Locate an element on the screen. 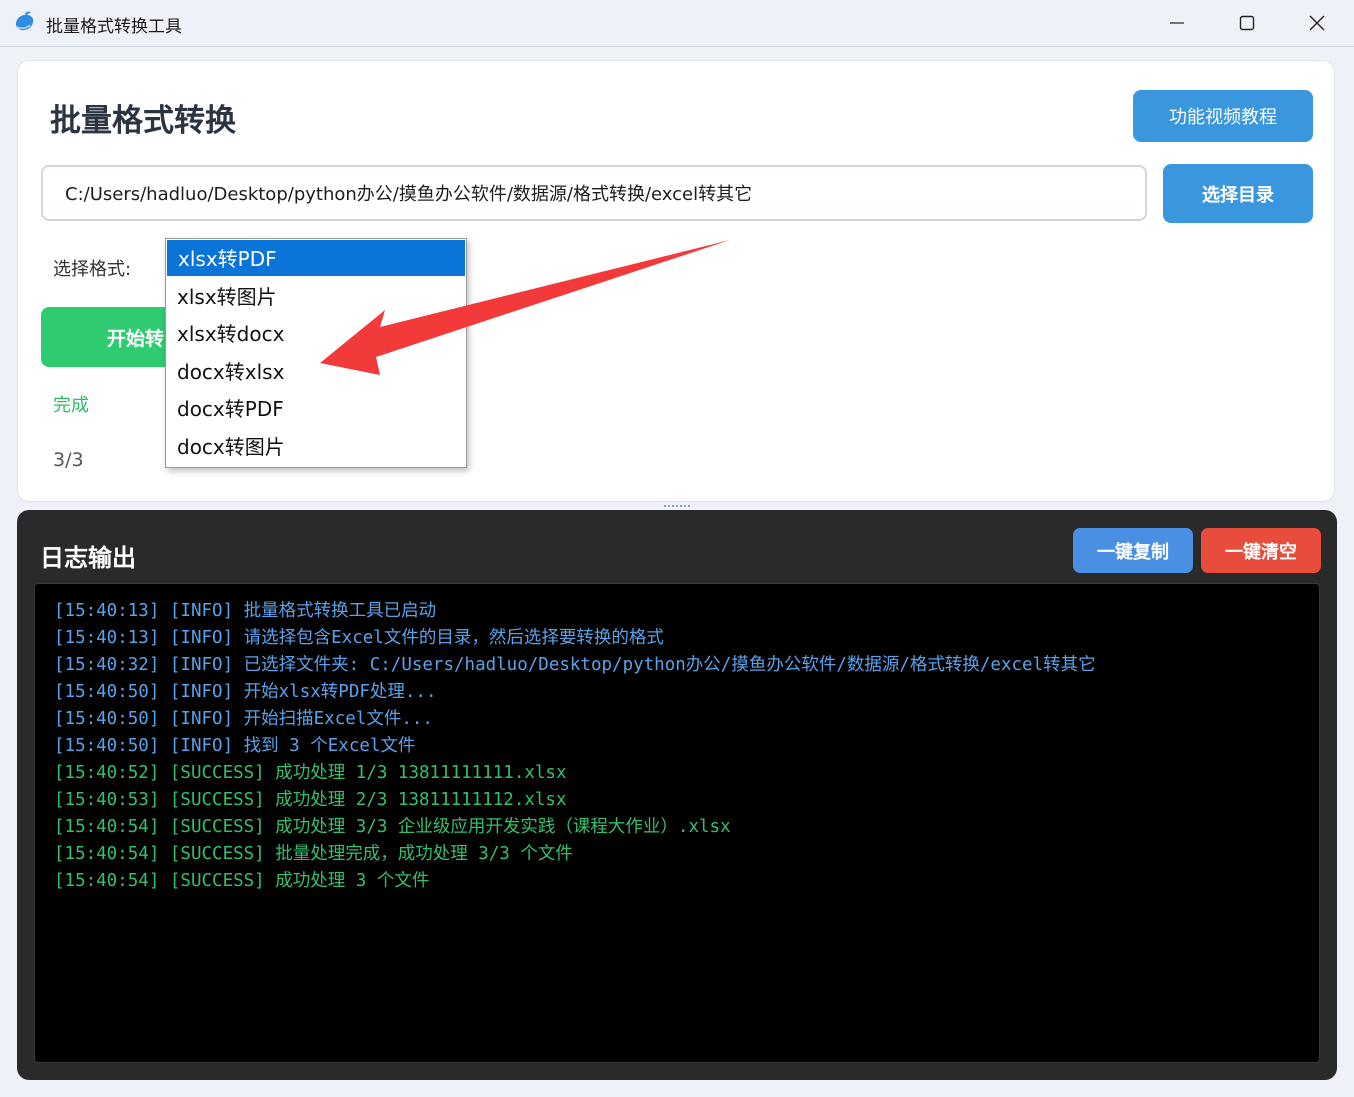 The width and height of the screenshot is (1354, 1097). progress-count: 3/3 is located at coordinates (68, 460).